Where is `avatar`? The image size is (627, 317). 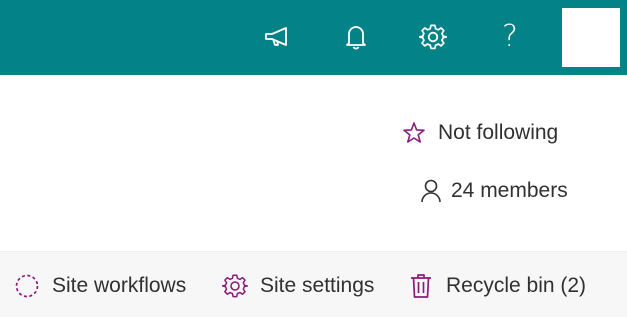 avatar is located at coordinates (591, 37).